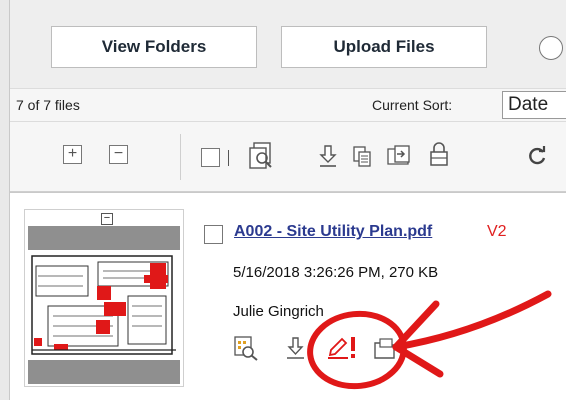 The image size is (566, 401). I want to click on view-folders-button: View Folders, so click(154, 47).